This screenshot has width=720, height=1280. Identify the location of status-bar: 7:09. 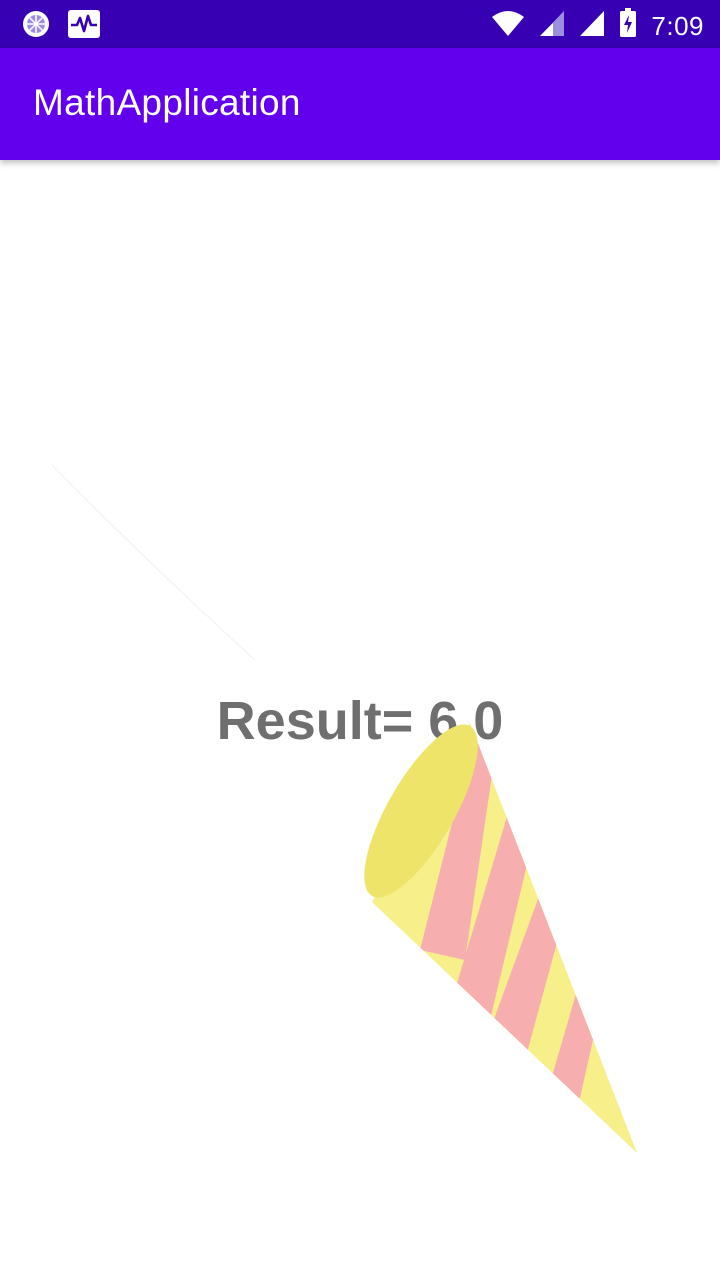
(360, 24).